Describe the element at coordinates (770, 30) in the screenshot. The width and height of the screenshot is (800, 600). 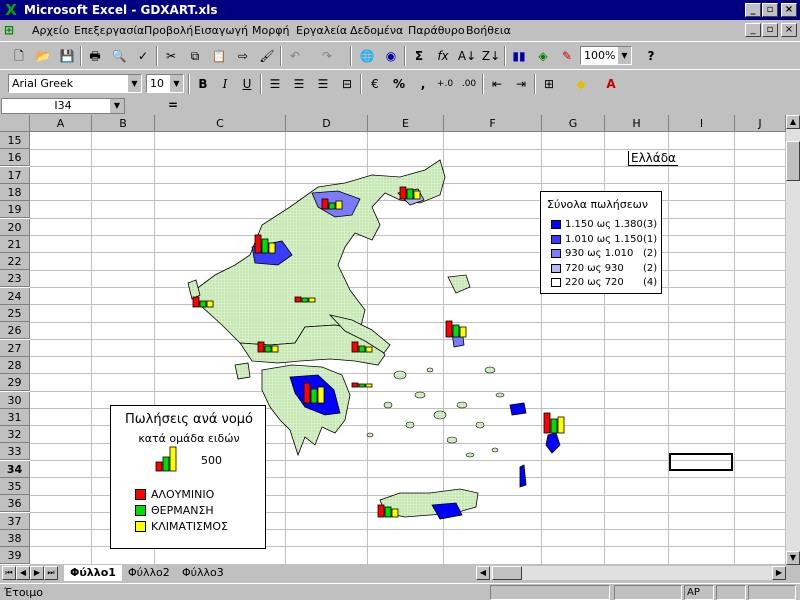
I see `doc-restore-button: ▫` at that location.